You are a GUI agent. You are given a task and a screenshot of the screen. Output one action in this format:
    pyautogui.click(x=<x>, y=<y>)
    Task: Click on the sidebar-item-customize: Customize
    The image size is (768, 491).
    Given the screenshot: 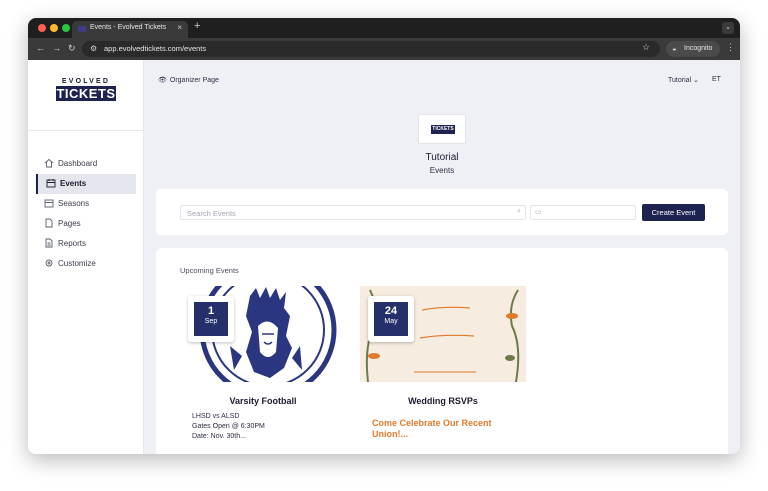 What is the action you would take?
    pyautogui.click(x=86, y=264)
    